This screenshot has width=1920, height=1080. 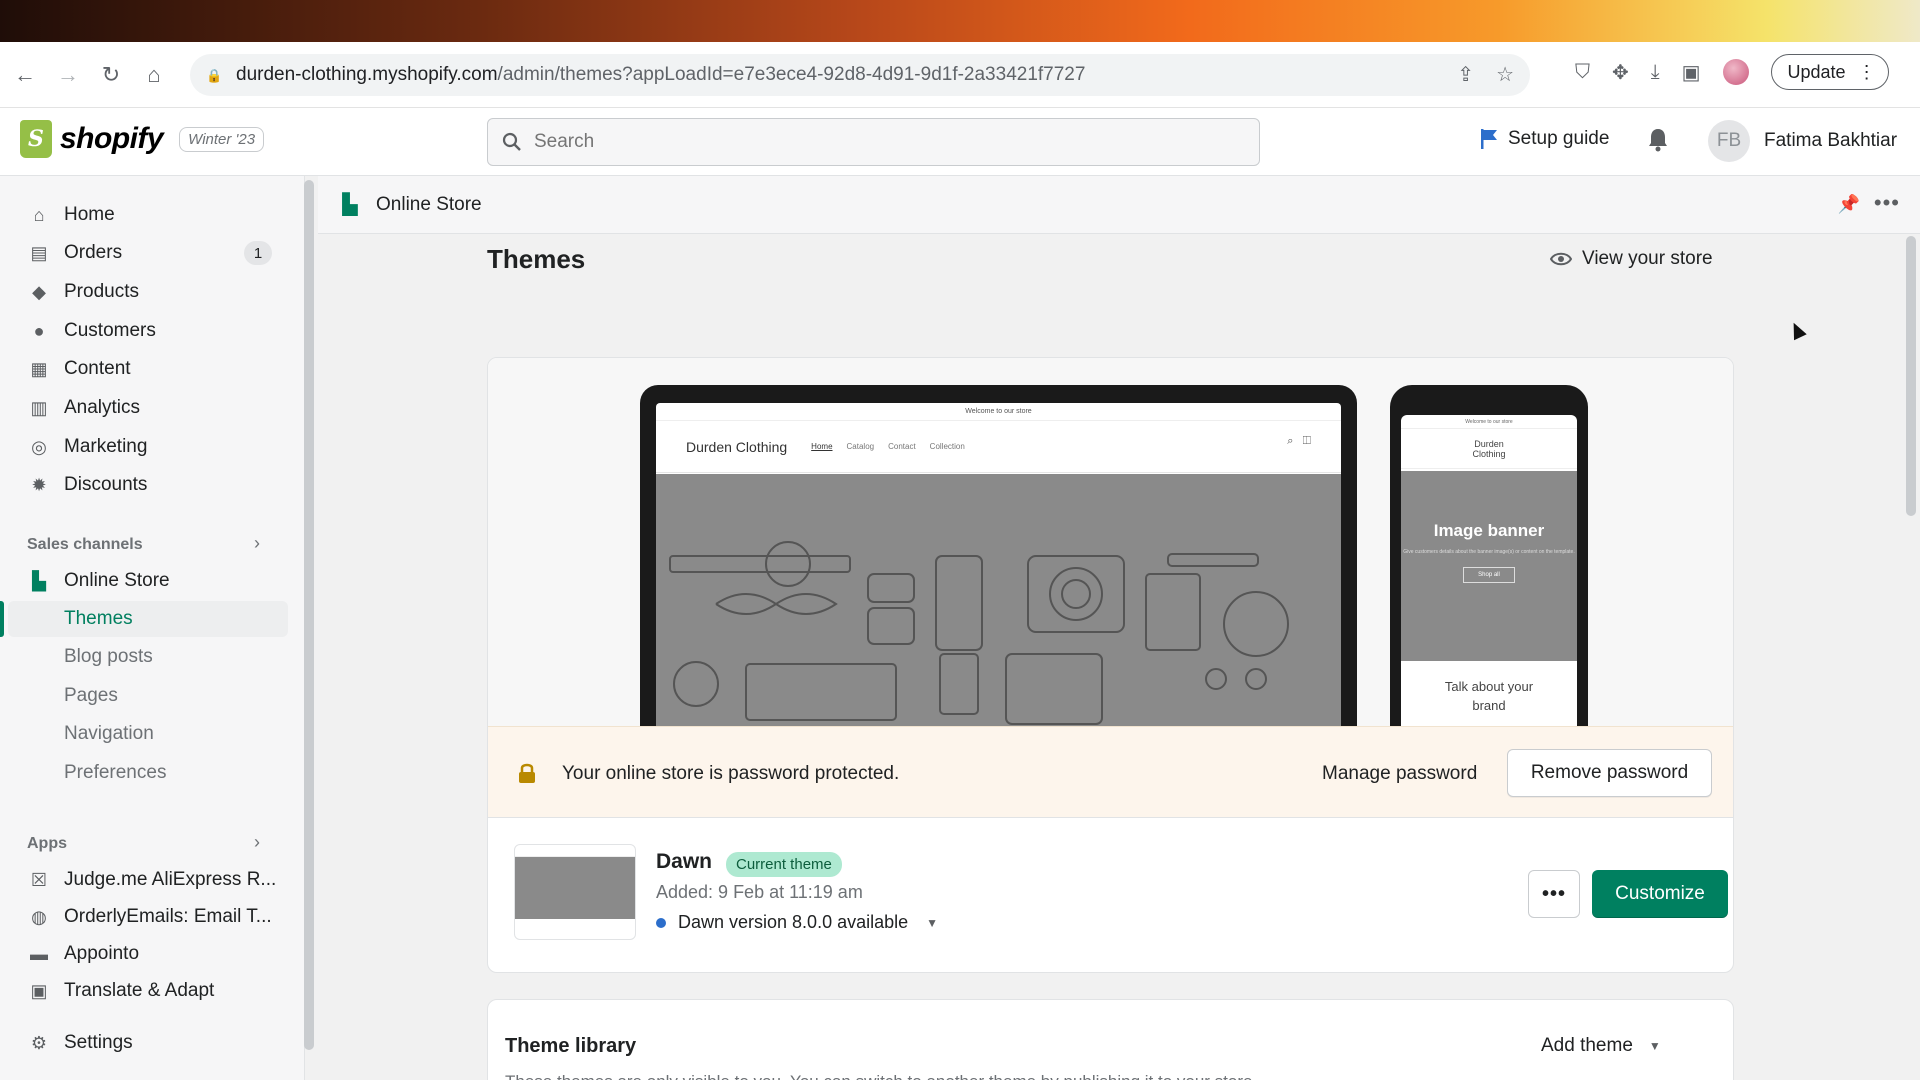 What do you see at coordinates (148, 619) in the screenshot?
I see `sidebar-subitem-themes: Themes` at bounding box center [148, 619].